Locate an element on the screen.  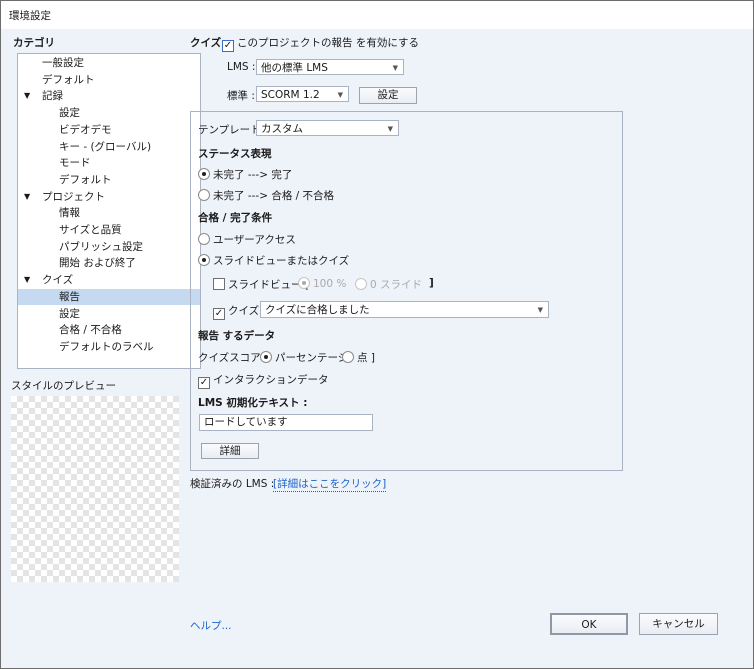
bracket-close: ] is located at coordinates (431, 283).